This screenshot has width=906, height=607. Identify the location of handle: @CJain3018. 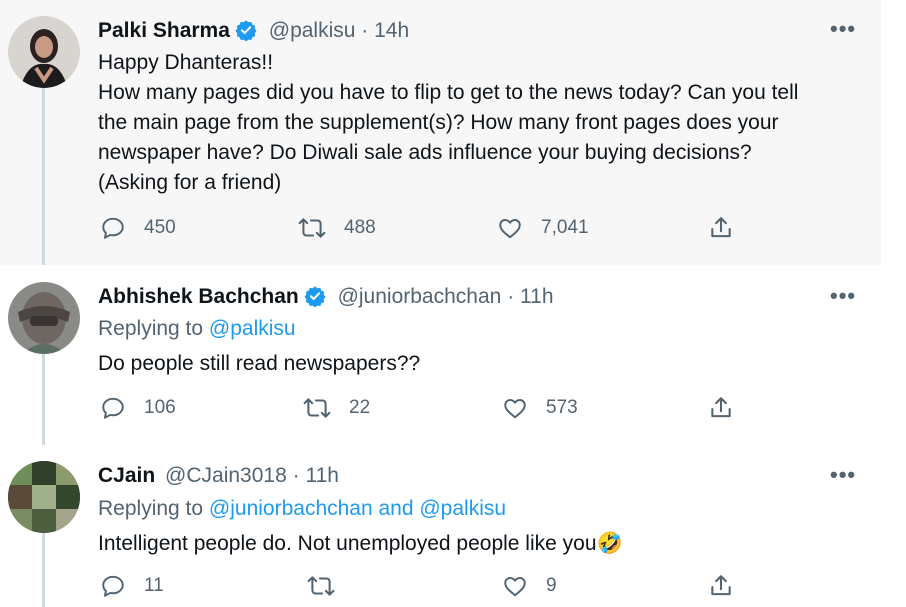
(226, 475).